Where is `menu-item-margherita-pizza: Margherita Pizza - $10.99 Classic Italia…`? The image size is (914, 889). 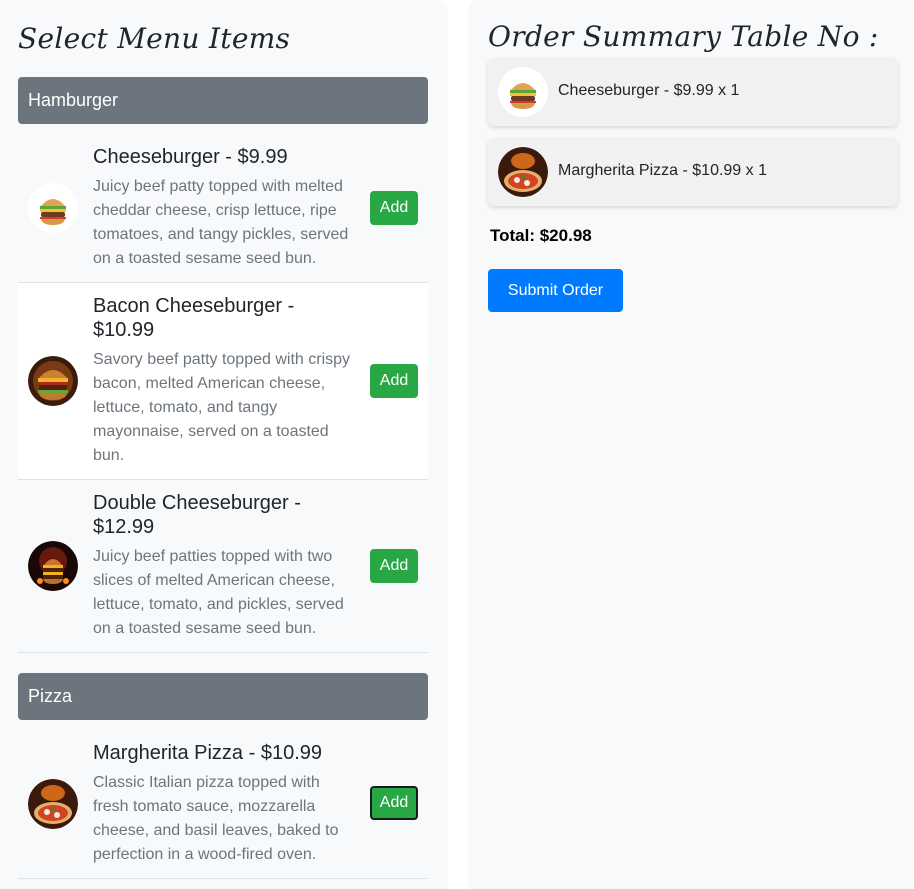
menu-item-margherita-pizza: Margherita Pizza - $10.99 Classic Italia… is located at coordinates (223, 803).